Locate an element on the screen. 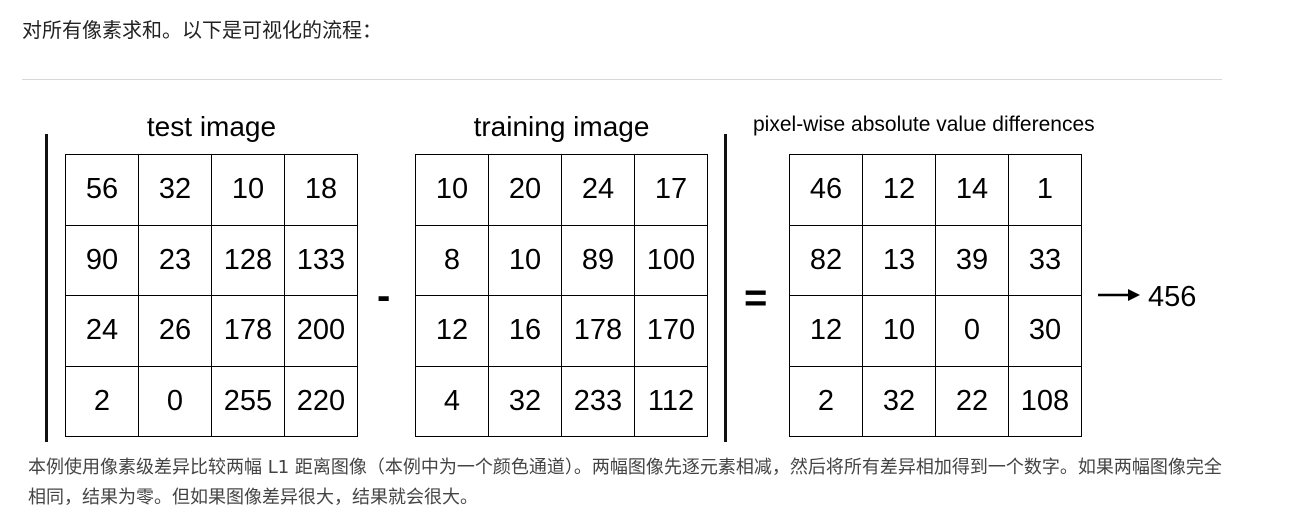 Image resolution: width=1300 pixels, height=523 pixels. grid-cell: 14 is located at coordinates (972, 190).